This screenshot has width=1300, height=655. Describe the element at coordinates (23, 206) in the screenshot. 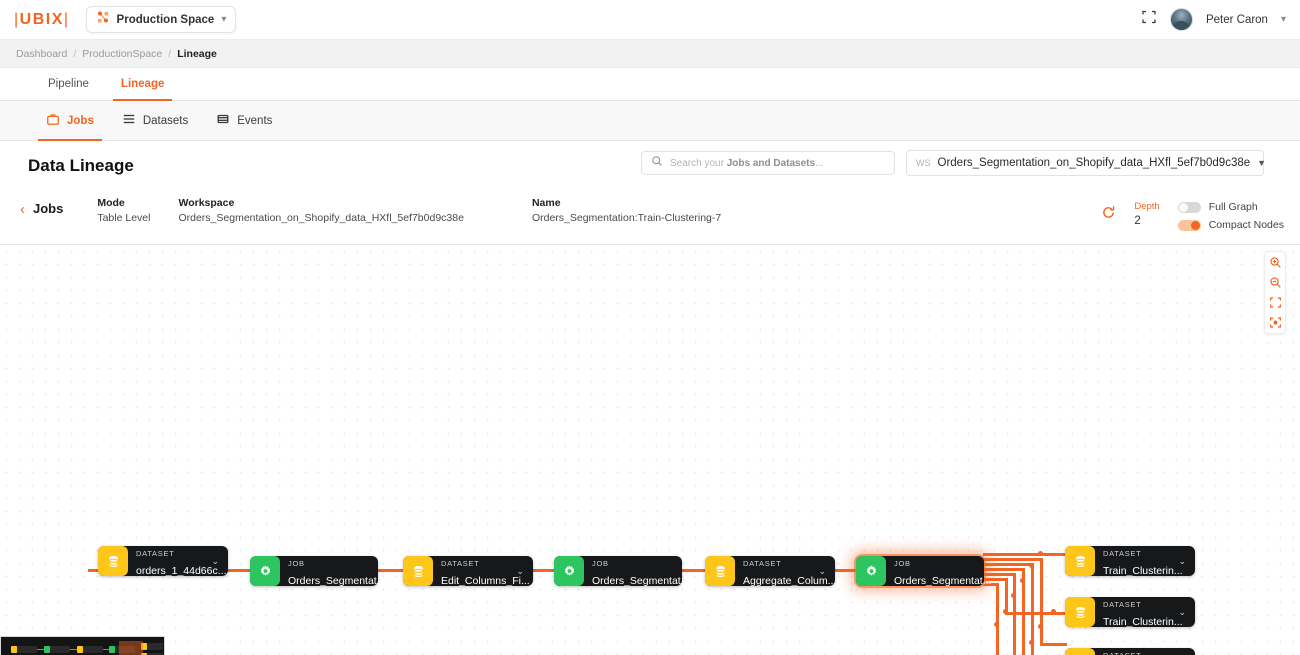

I see `chevron-left-icon: ‹` at that location.